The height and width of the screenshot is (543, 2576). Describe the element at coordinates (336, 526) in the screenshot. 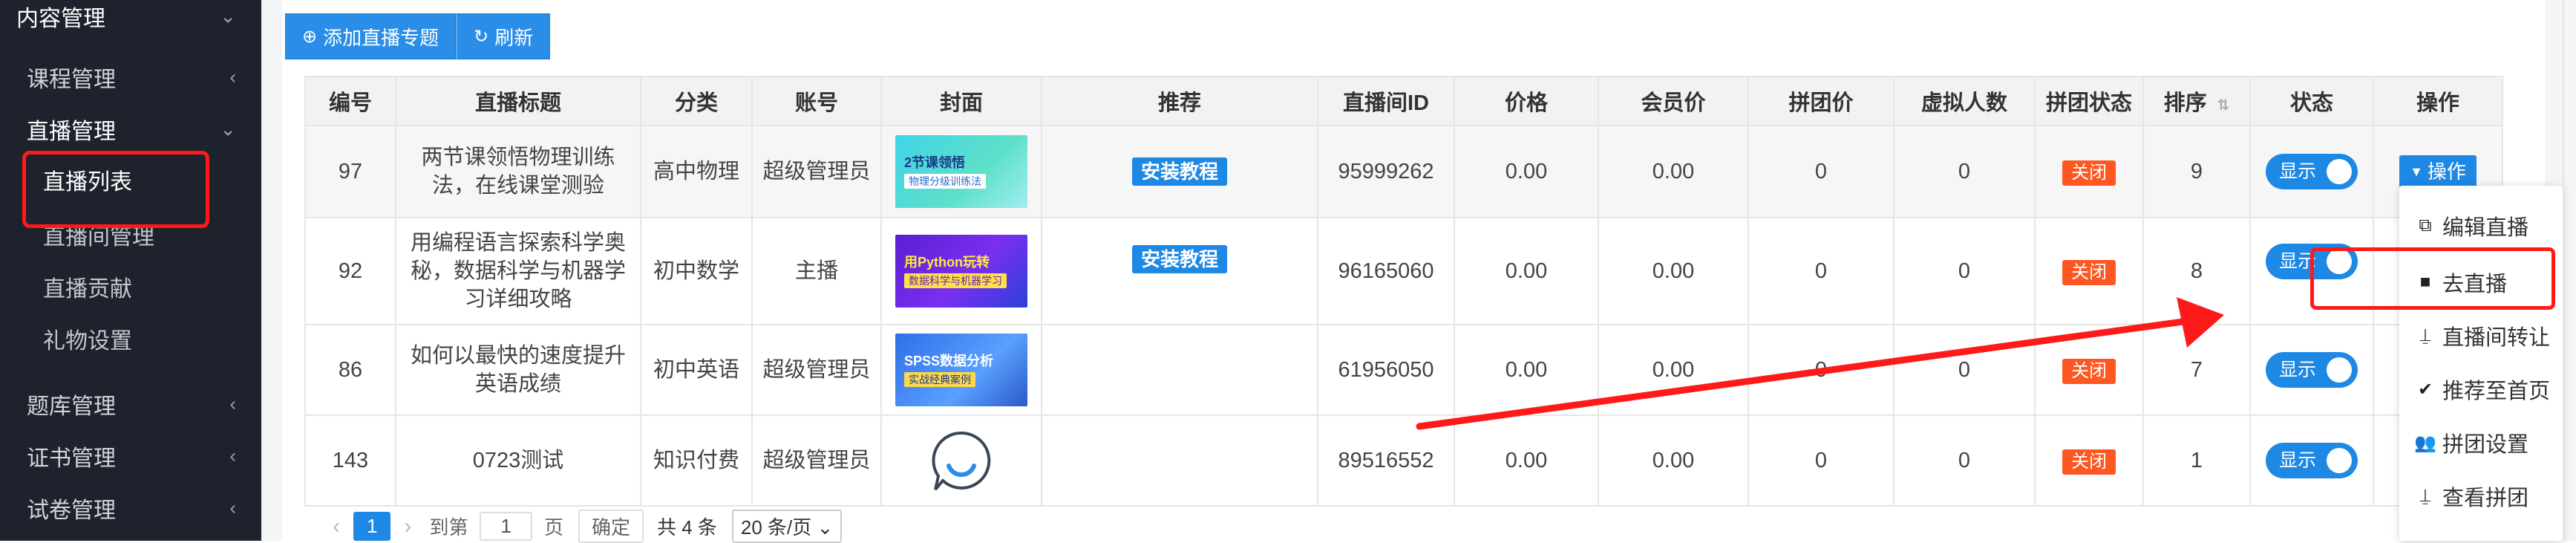

I see `prev-page-icon: ‹` at that location.